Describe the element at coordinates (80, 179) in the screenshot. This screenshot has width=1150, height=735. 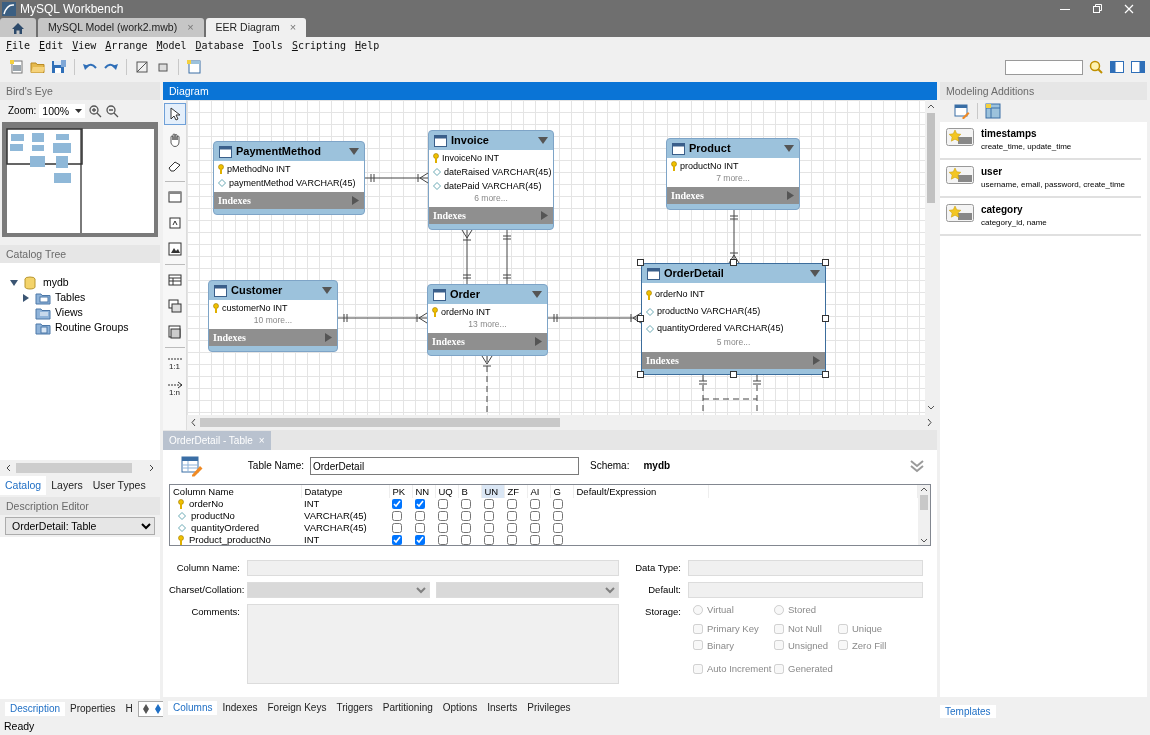
I see `minimap-drawing` at that location.